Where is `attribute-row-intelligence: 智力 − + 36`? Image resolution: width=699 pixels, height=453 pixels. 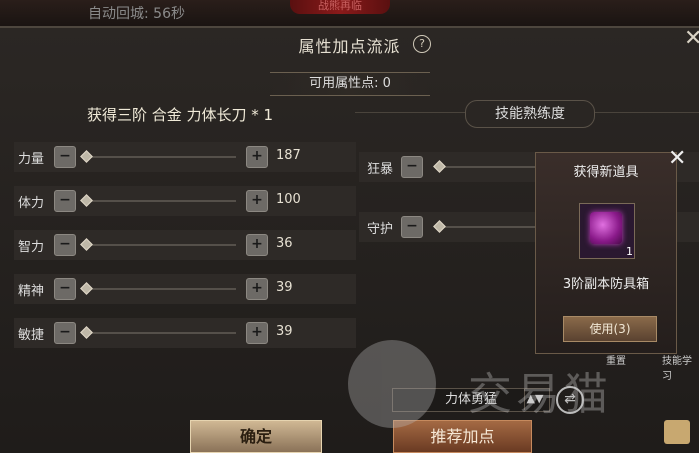
attribute-row-intelligence: 智力 − + 36 is located at coordinates (185, 245).